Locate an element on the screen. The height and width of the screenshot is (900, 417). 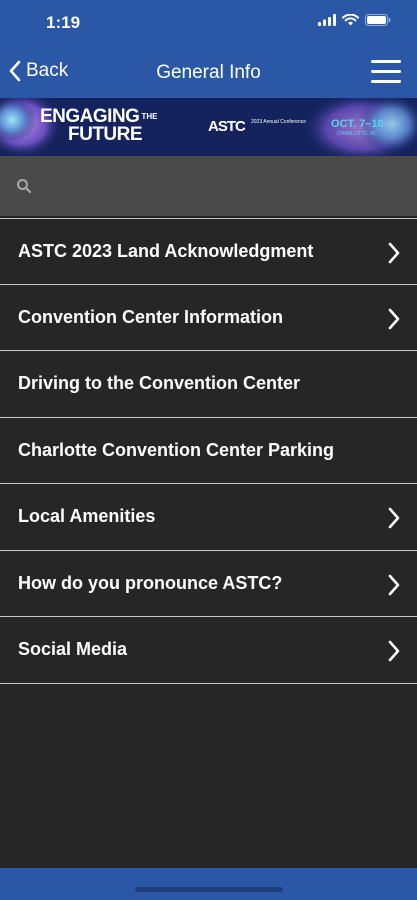
list-item: How do you pronounce ASTC? is located at coordinates (208, 584).